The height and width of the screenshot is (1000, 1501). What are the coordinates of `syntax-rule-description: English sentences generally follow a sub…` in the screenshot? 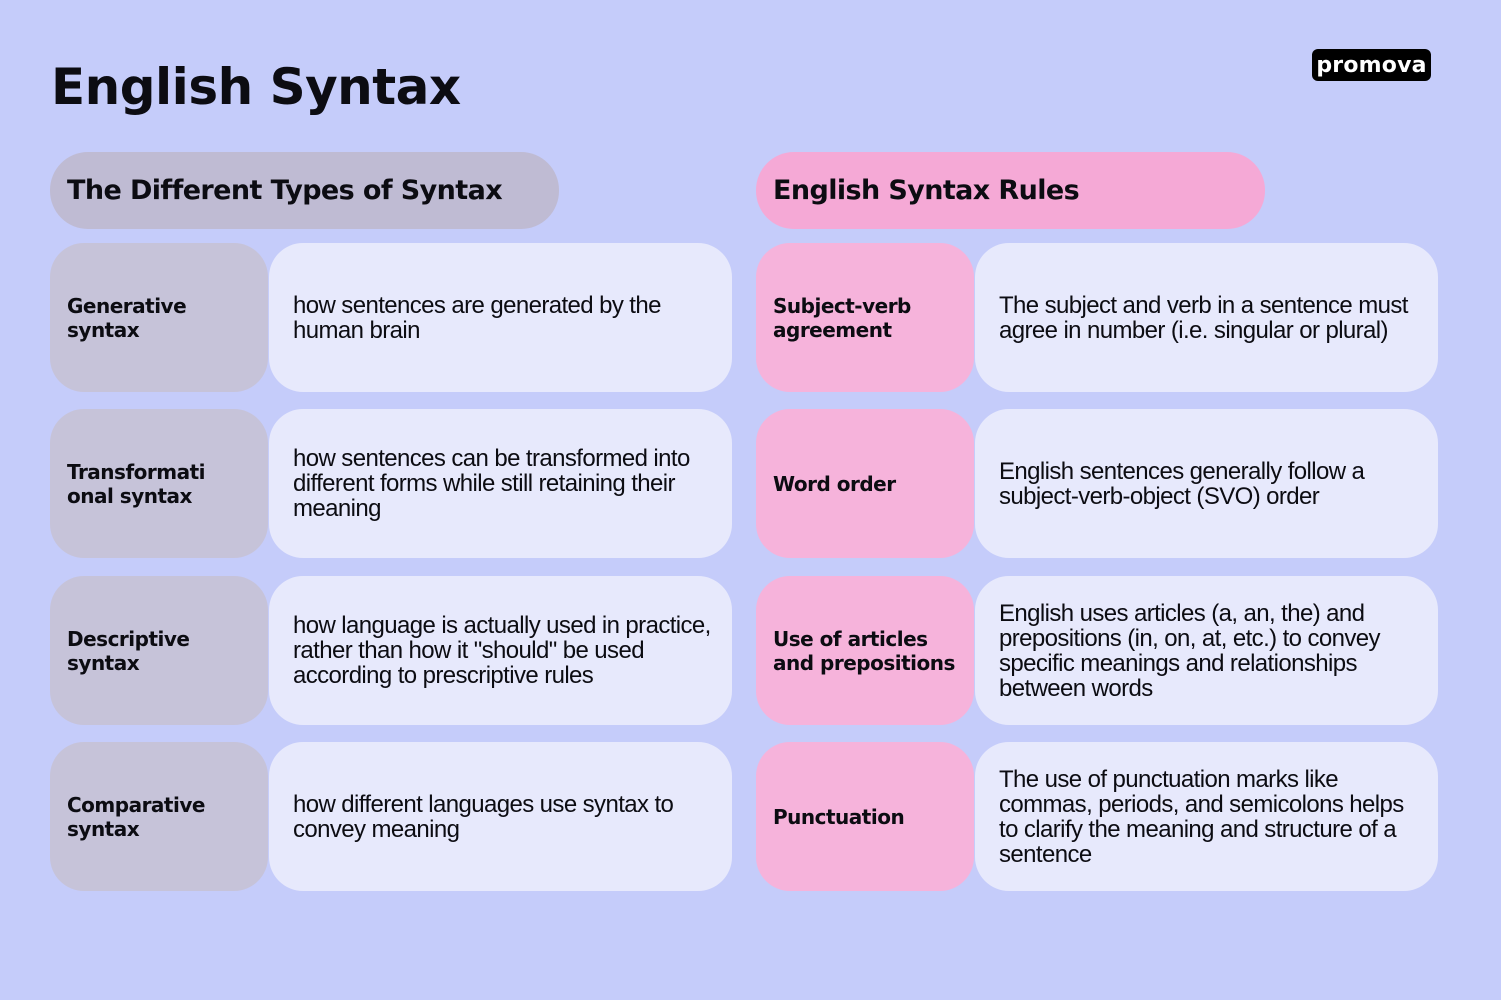 It's located at (1206, 483).